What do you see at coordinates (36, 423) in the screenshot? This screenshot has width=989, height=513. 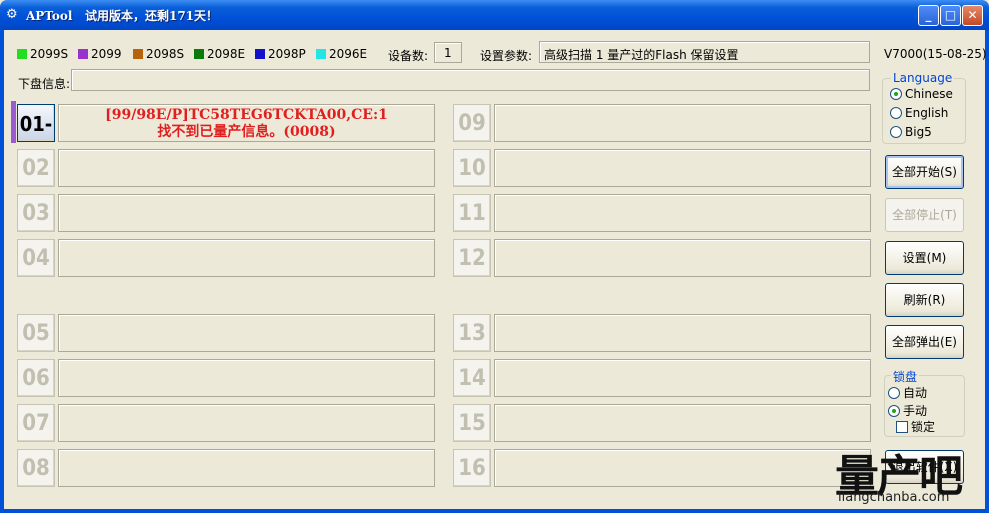 I see `port-07-button: 07` at bounding box center [36, 423].